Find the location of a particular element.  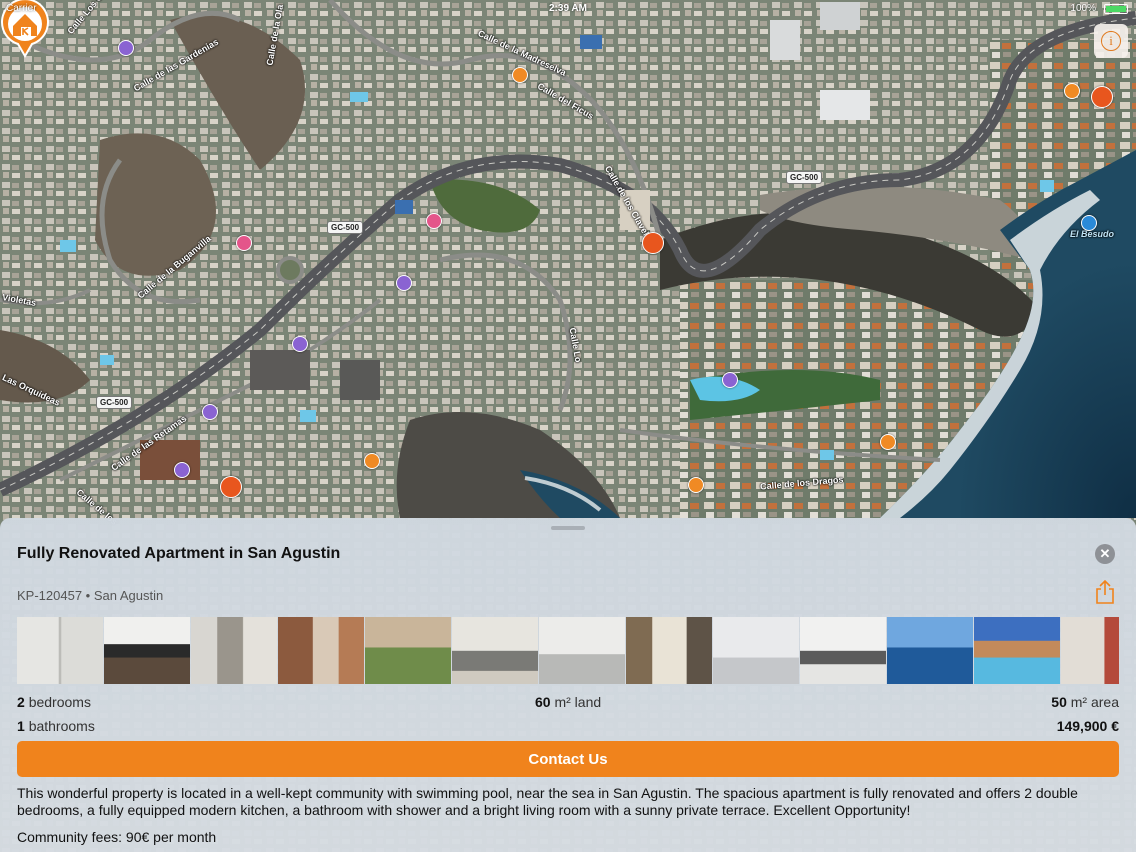

land-stat: 60 m² land is located at coordinates (568, 702).